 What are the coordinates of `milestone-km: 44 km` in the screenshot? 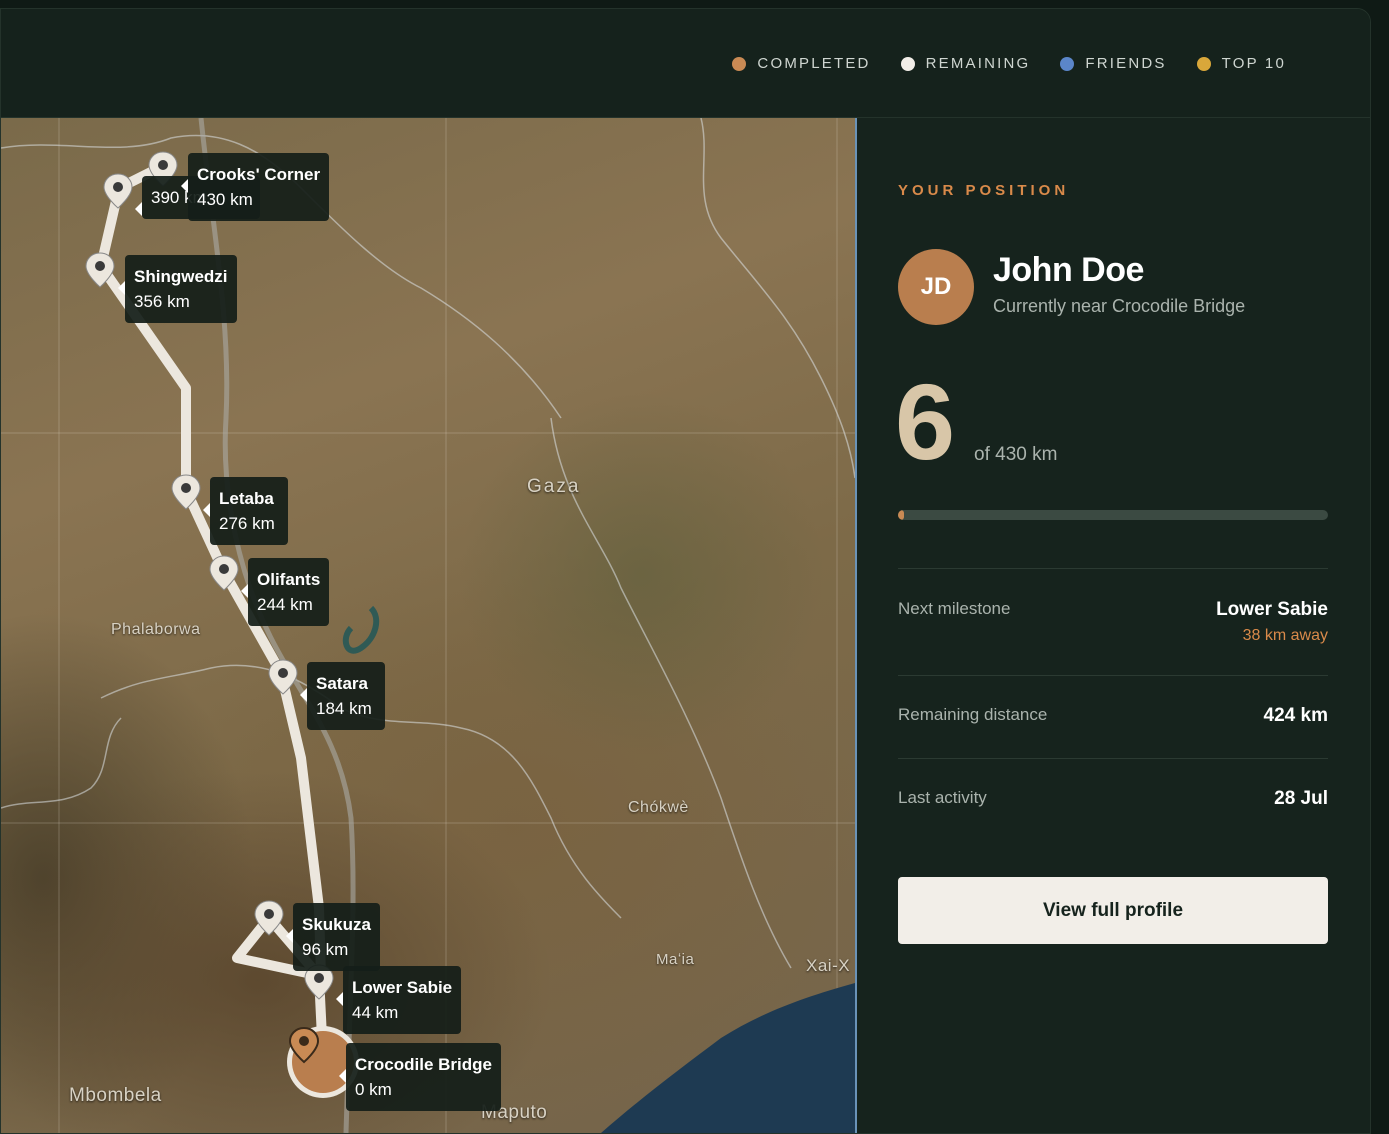 It's located at (375, 1012).